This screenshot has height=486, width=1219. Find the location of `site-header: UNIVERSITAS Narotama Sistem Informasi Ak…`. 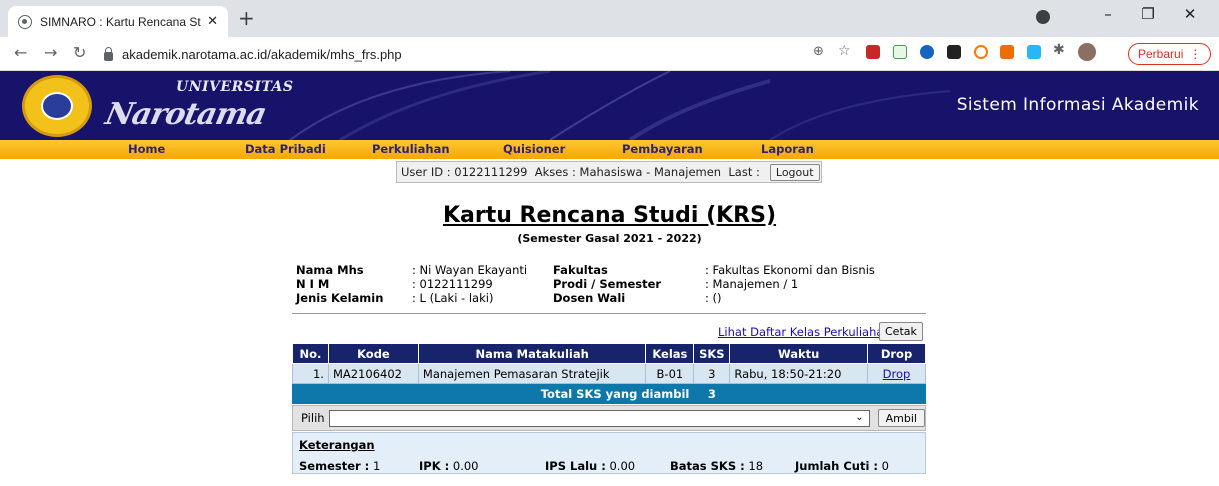

site-header: UNIVERSITAS Narotama Sistem Informasi Ak… is located at coordinates (609, 105).